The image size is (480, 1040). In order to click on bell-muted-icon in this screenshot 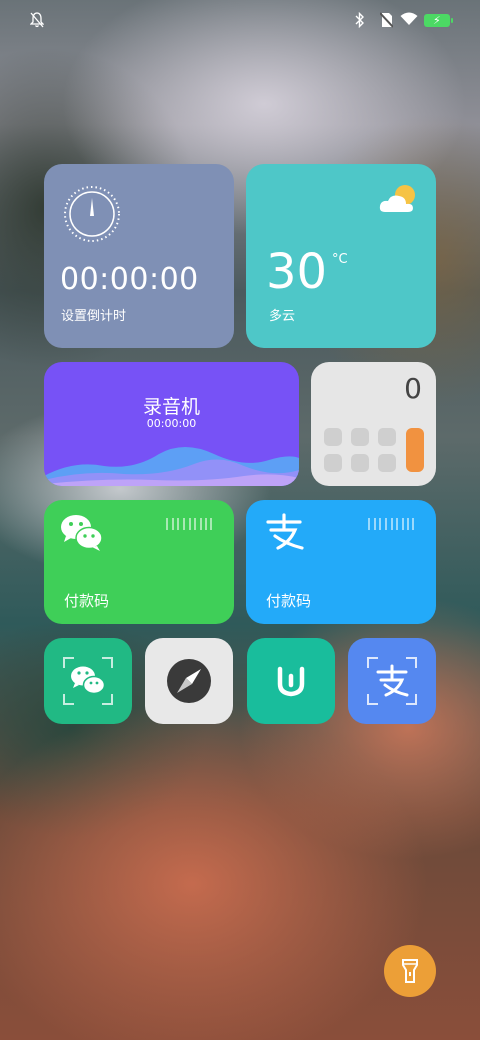, I will do `click(37, 20)`.